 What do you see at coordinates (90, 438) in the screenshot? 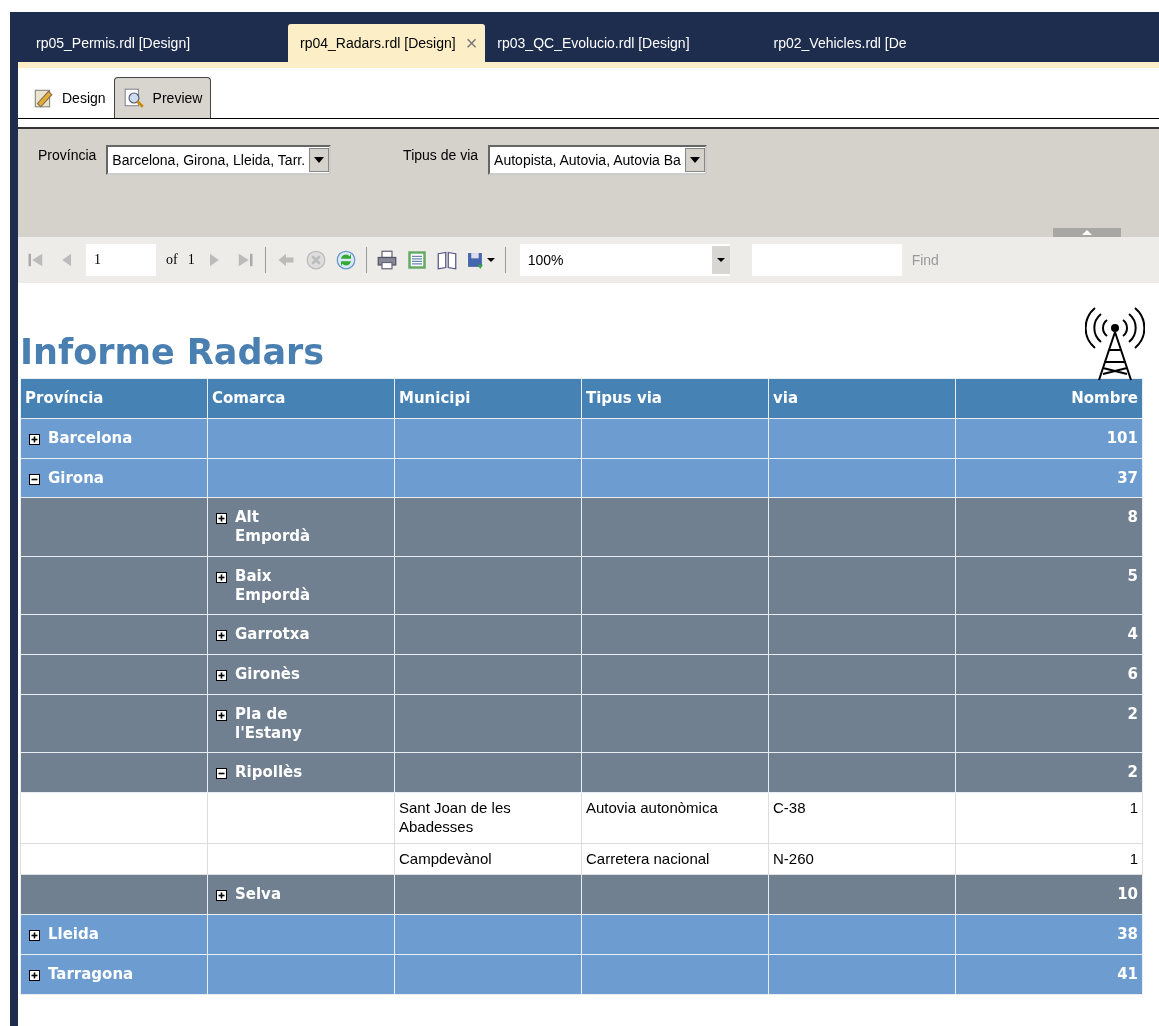
I see `province-name: Barcelona` at bounding box center [90, 438].